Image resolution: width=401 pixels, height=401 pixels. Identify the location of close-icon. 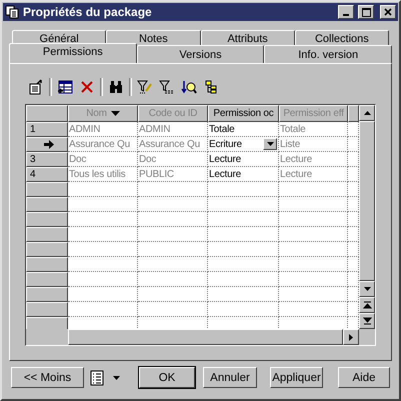
(388, 12).